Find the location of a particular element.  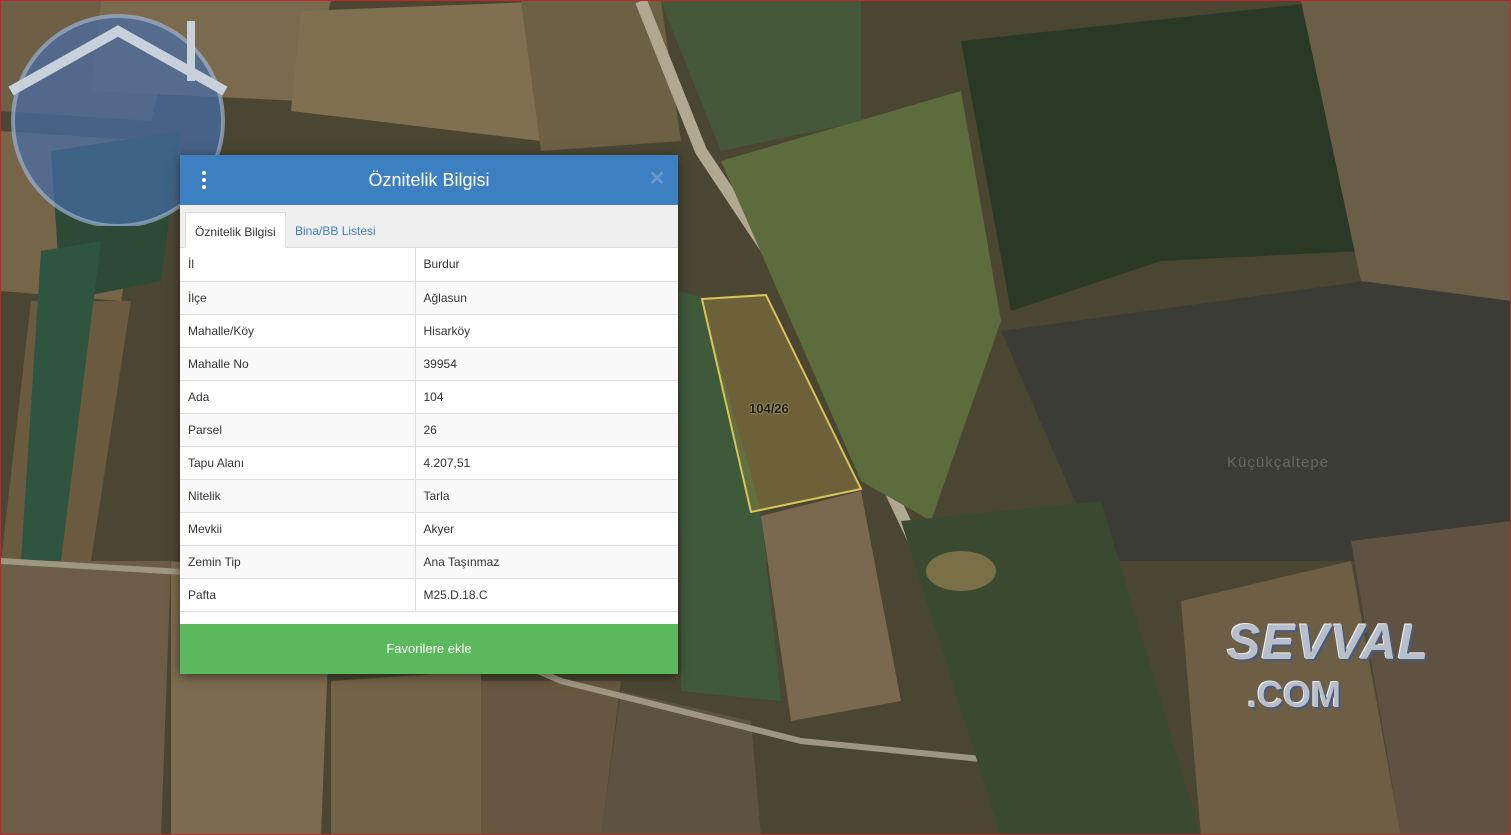

row-key: Ada is located at coordinates (298, 397).